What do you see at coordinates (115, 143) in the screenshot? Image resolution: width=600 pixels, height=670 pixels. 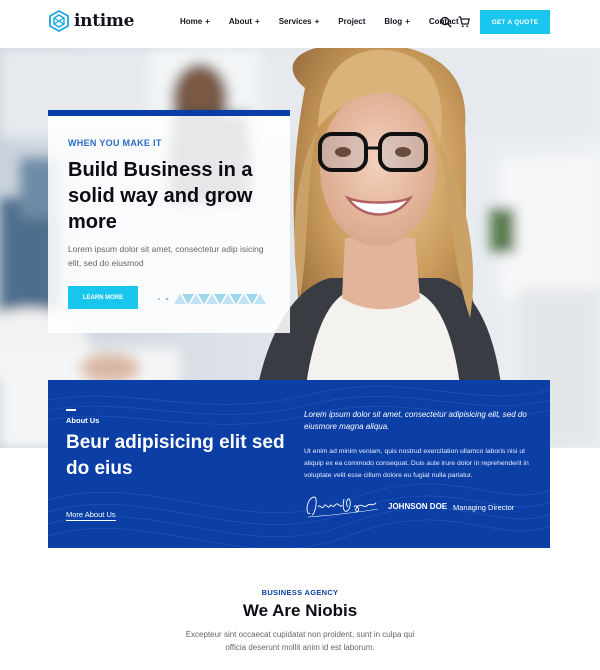 I see `hero-eyebrow: WHEN YOU MAKE IT` at bounding box center [115, 143].